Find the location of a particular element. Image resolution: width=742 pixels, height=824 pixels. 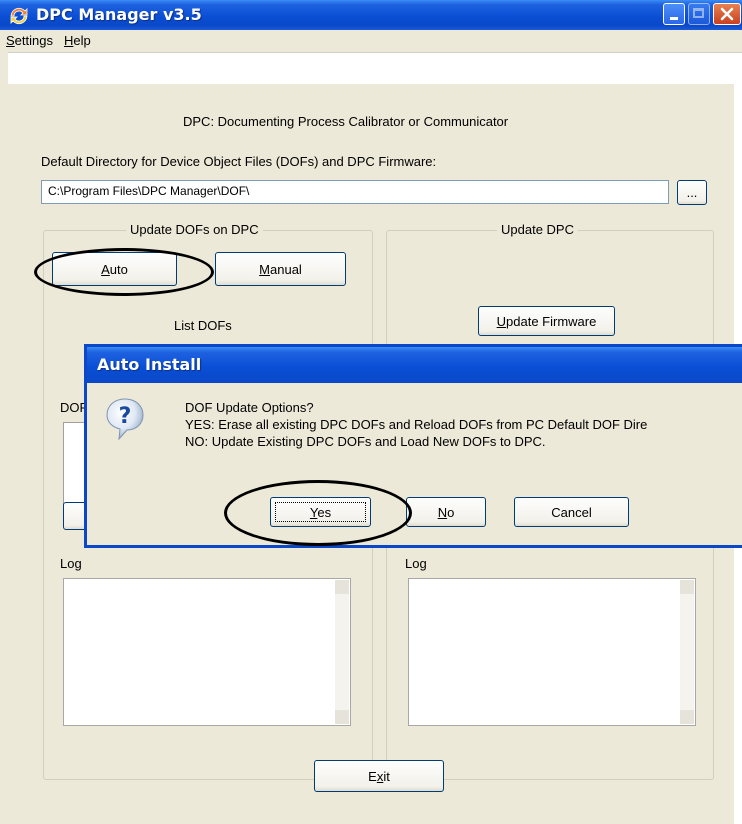

manual-button-label: Manual is located at coordinates (280, 269).